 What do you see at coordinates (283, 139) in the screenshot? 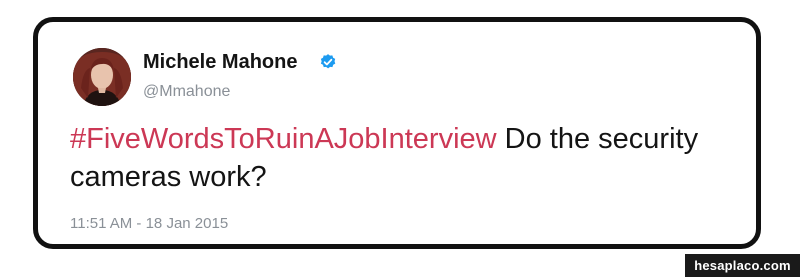
I see `hashtag-link: #FiveWordsToRuinAJobInterview` at bounding box center [283, 139].